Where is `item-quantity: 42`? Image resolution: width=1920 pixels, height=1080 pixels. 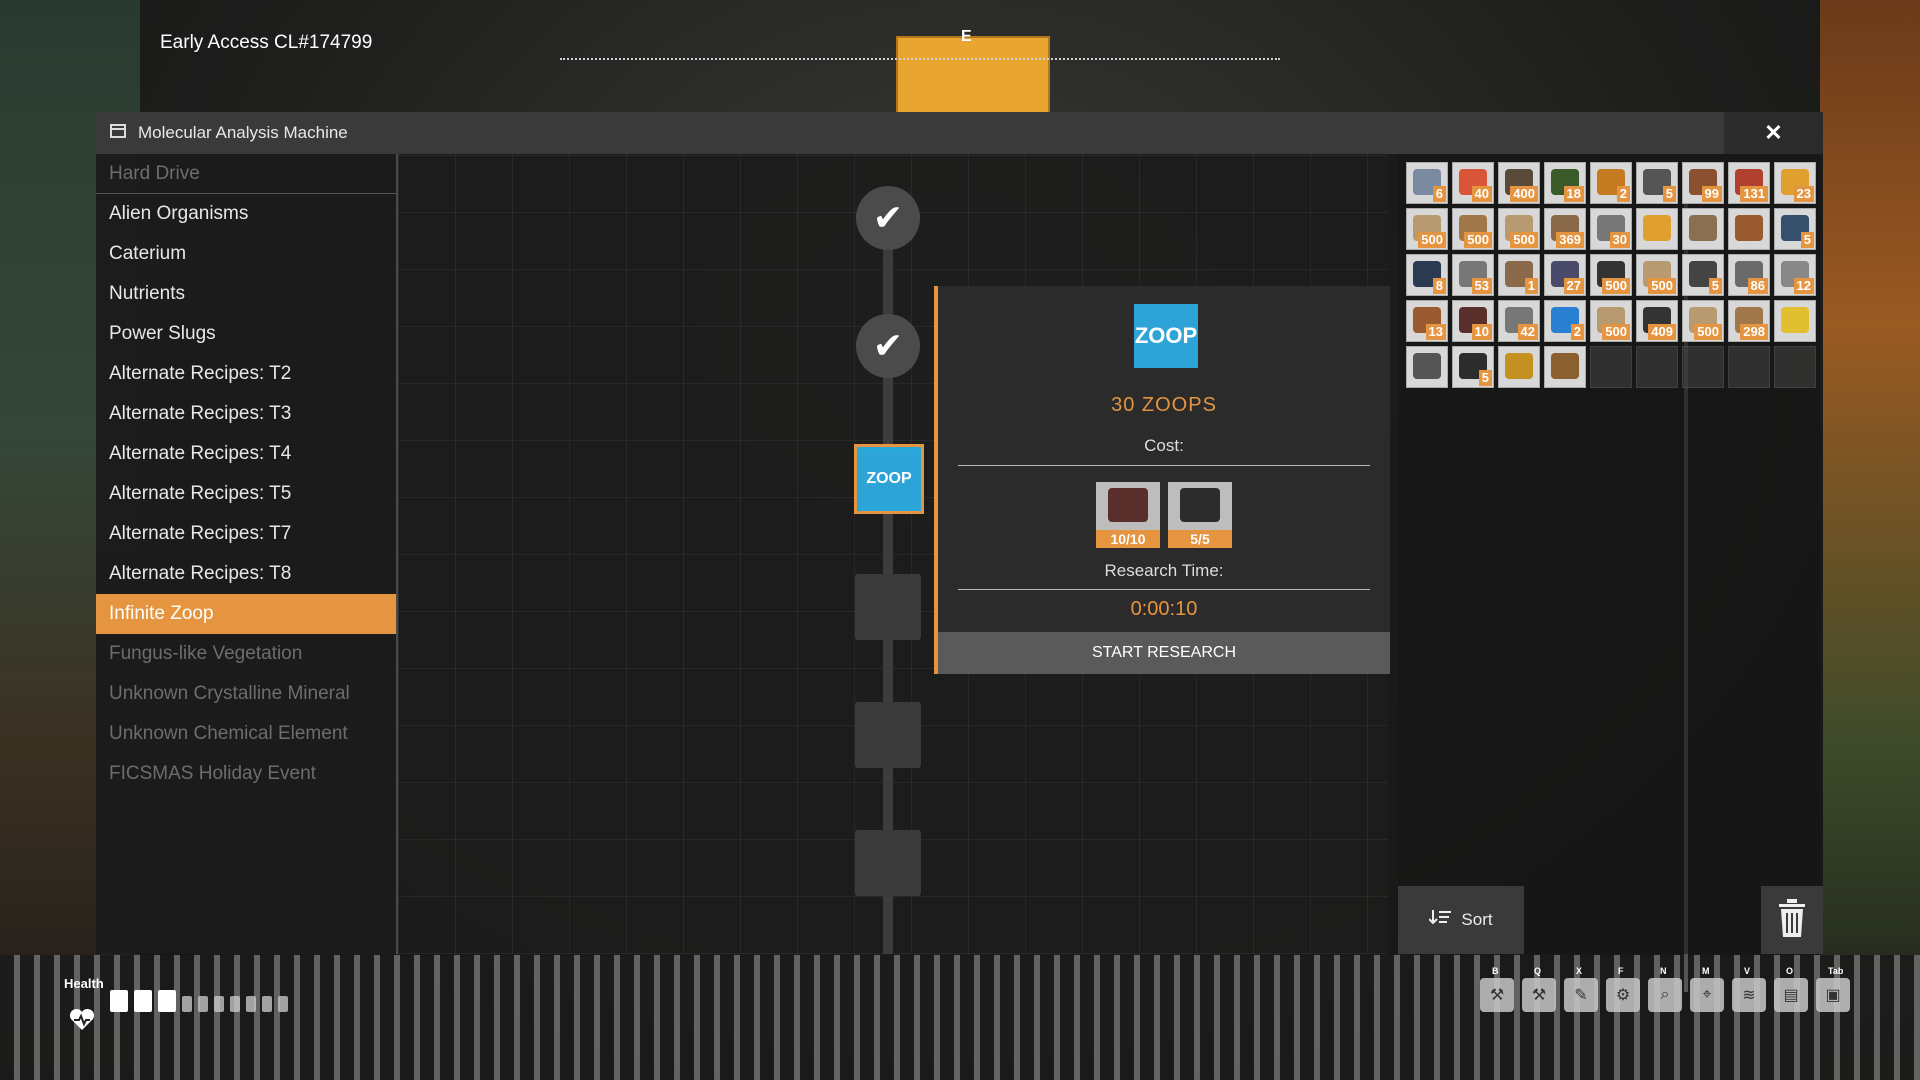 item-quantity: 42 is located at coordinates (1527, 332).